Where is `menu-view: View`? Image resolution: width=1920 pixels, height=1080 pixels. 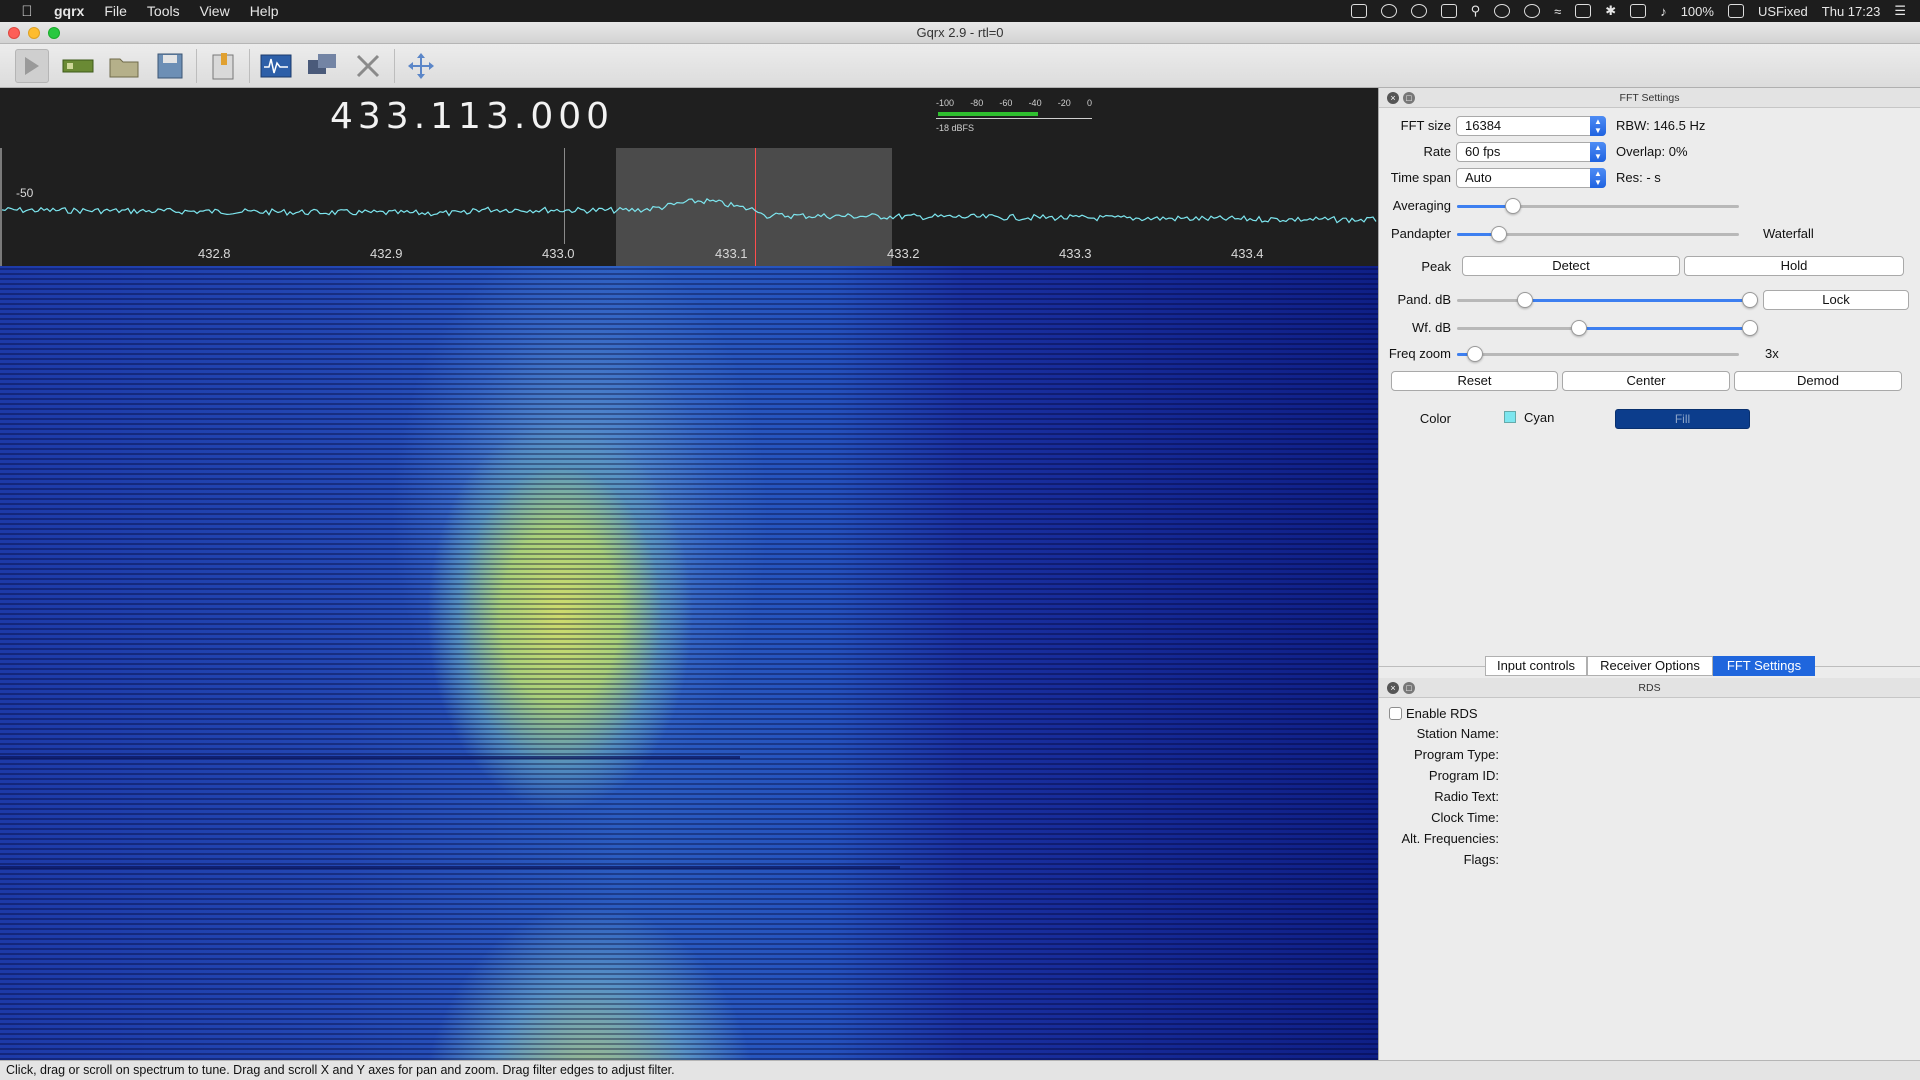 menu-view: View is located at coordinates (215, 11).